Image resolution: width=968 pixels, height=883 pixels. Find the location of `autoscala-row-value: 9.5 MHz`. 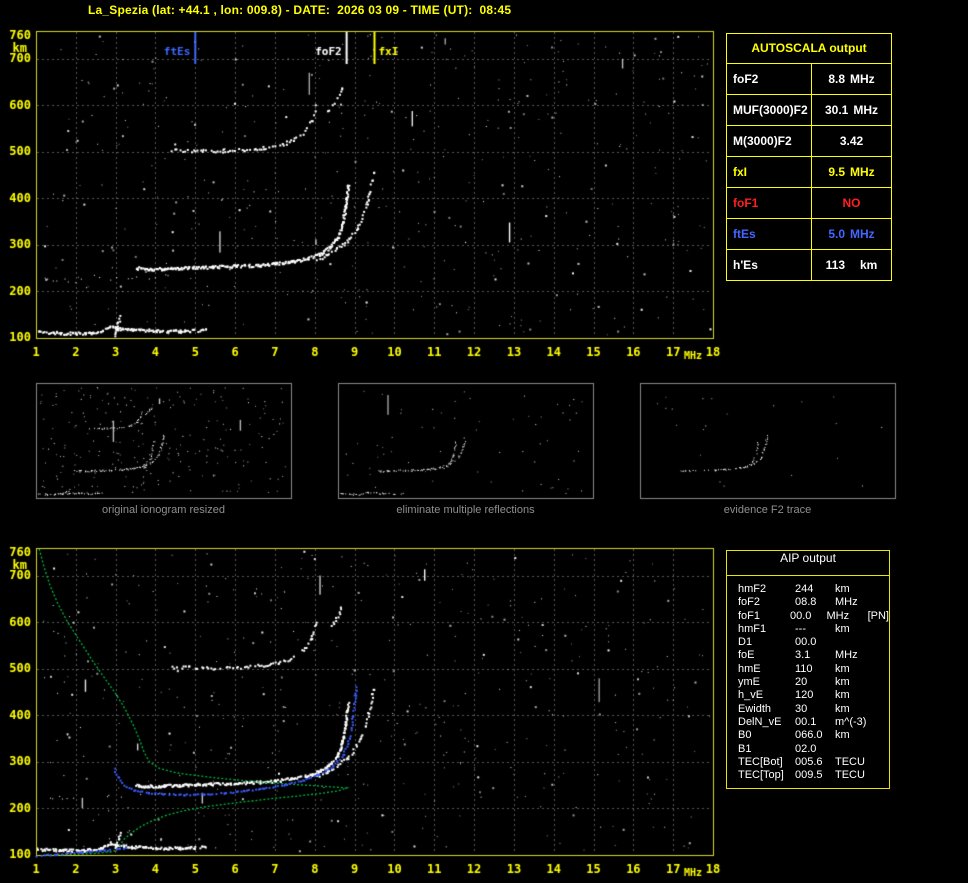

autoscala-row-value: 9.5 MHz is located at coordinates (851, 172).